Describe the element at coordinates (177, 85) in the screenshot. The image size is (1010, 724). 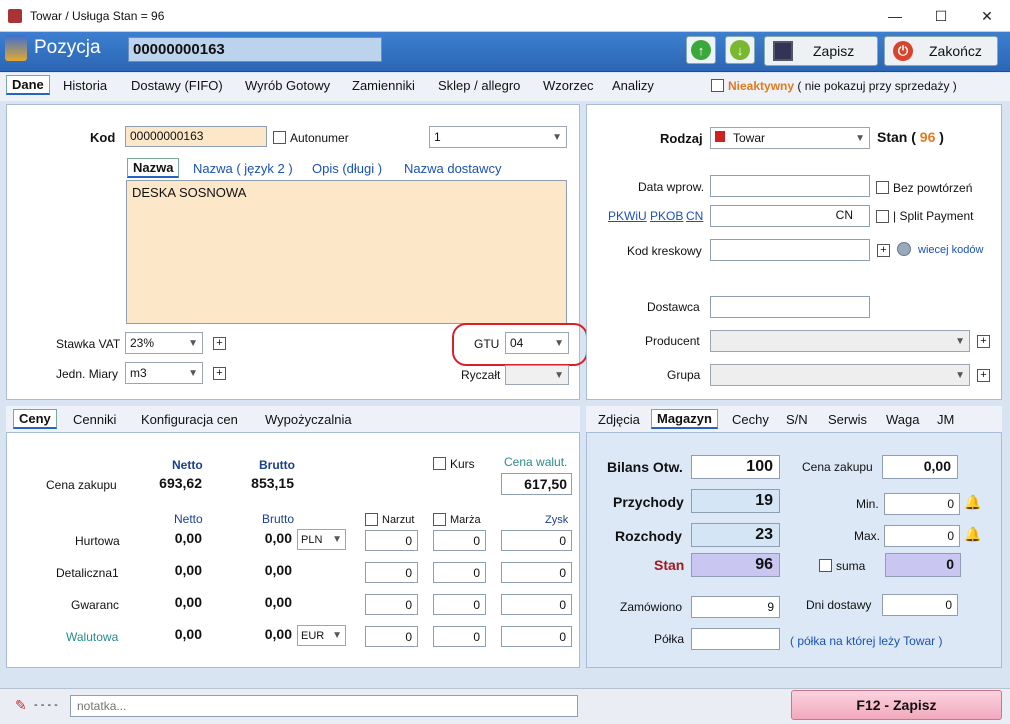
I see `tab-dostawy: Dostawy (FIFO)` at that location.